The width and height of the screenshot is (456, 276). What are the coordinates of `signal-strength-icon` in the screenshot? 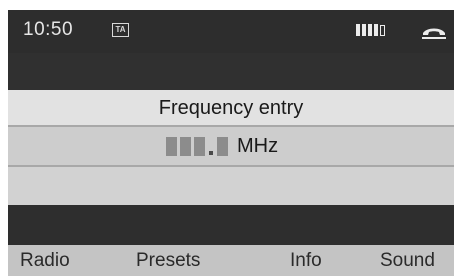 It's located at (370, 30).